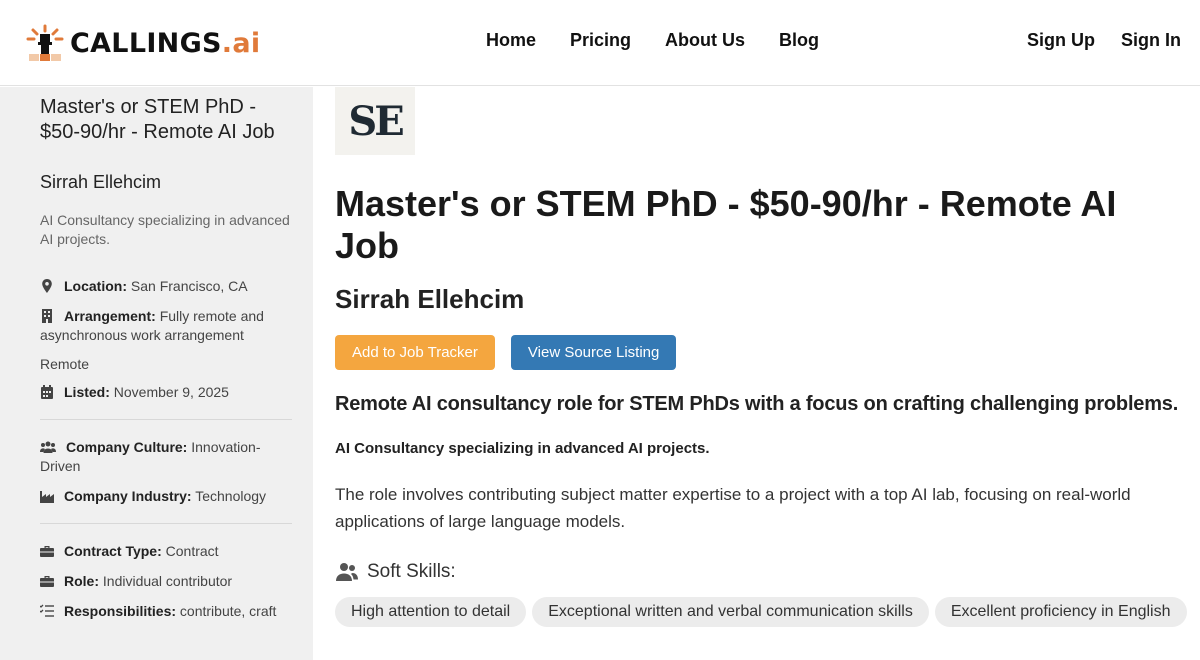 The width and height of the screenshot is (1200, 660). Describe the element at coordinates (47, 610) in the screenshot. I see `list-check-icon` at that location.